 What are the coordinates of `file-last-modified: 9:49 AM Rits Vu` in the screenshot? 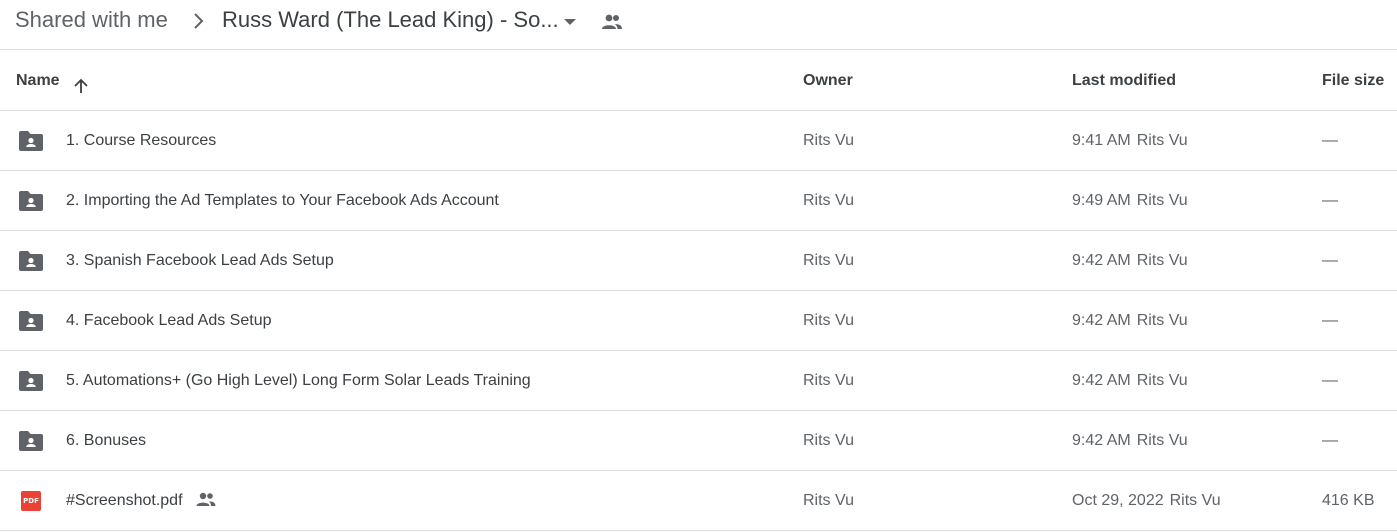 It's located at (1130, 200).